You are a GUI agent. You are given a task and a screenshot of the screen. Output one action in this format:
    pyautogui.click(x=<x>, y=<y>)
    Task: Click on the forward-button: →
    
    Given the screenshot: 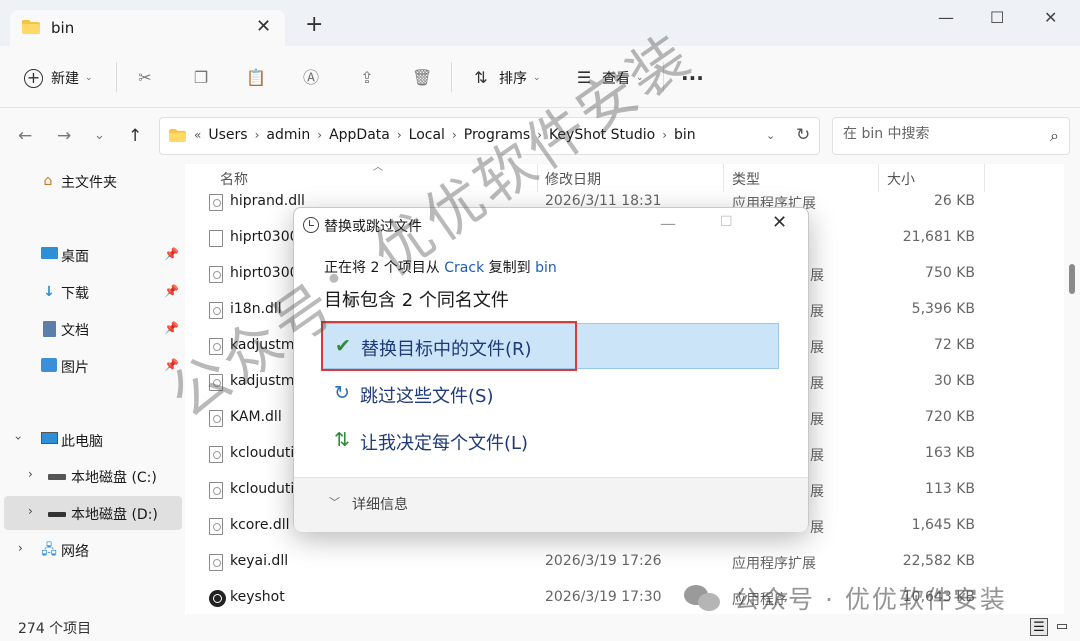 What is the action you would take?
    pyautogui.click(x=64, y=136)
    